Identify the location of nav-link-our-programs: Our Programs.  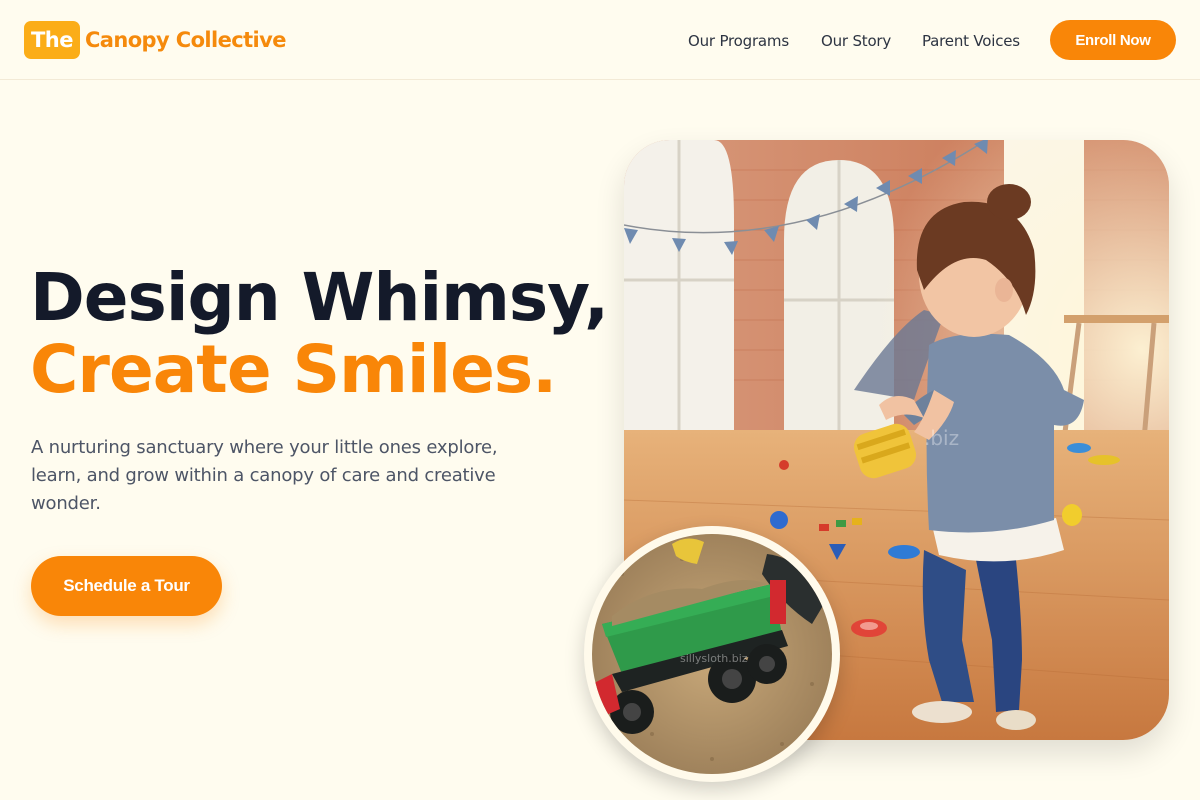
(754, 41).